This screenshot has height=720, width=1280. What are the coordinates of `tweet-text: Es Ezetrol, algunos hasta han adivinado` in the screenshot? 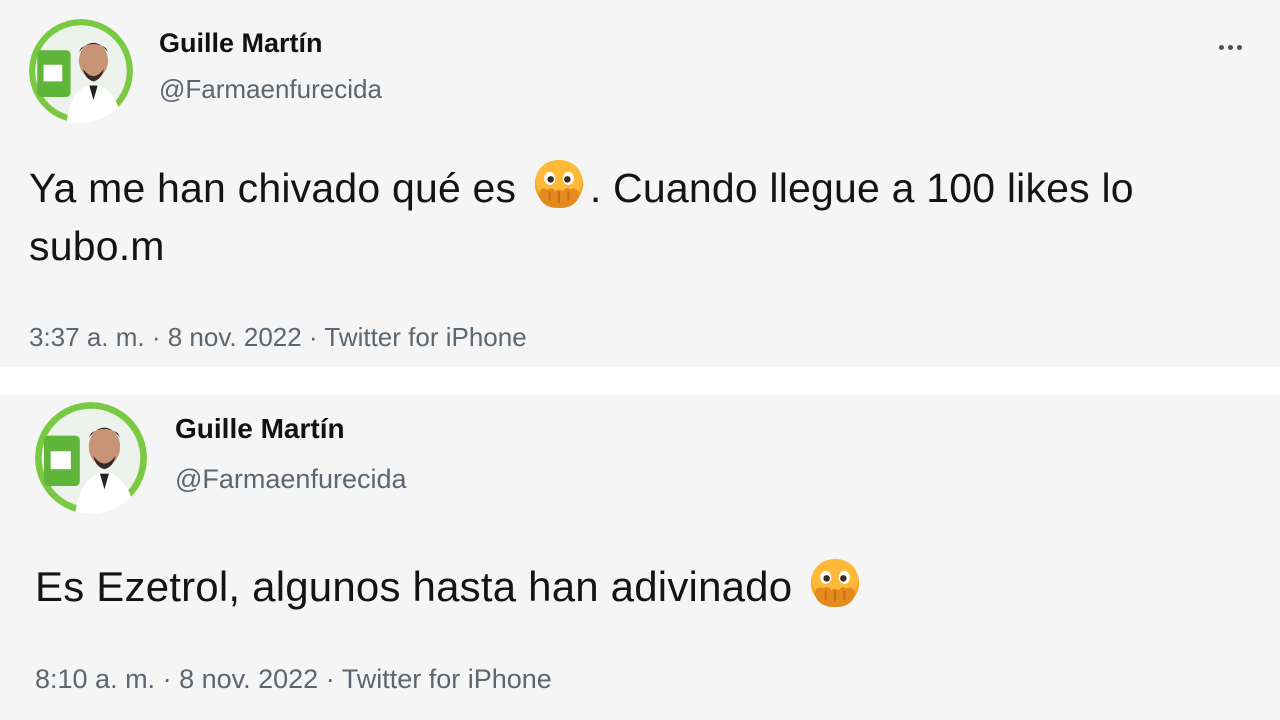 It's located at (635, 586).